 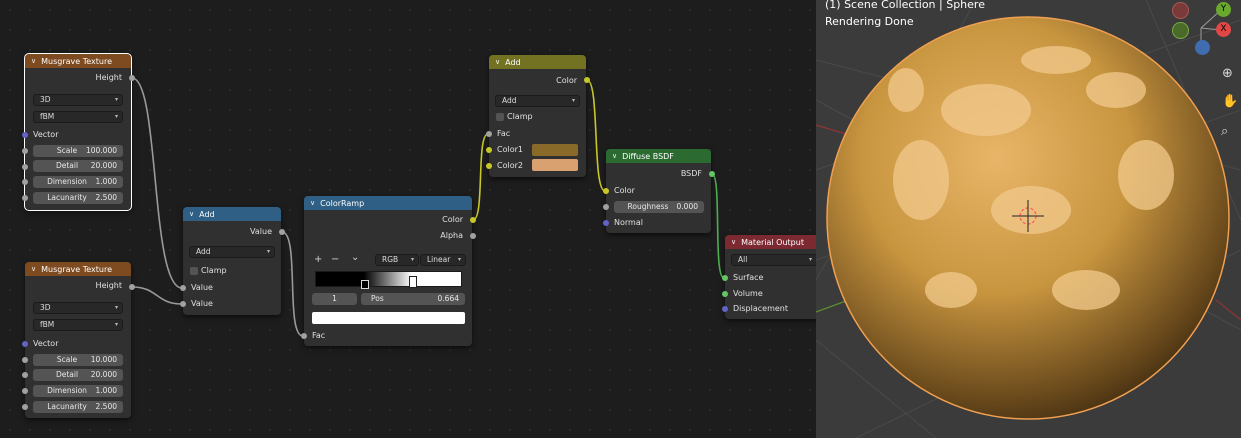 What do you see at coordinates (78, 151) in the screenshot?
I see `scale-field: Scale 100.000` at bounding box center [78, 151].